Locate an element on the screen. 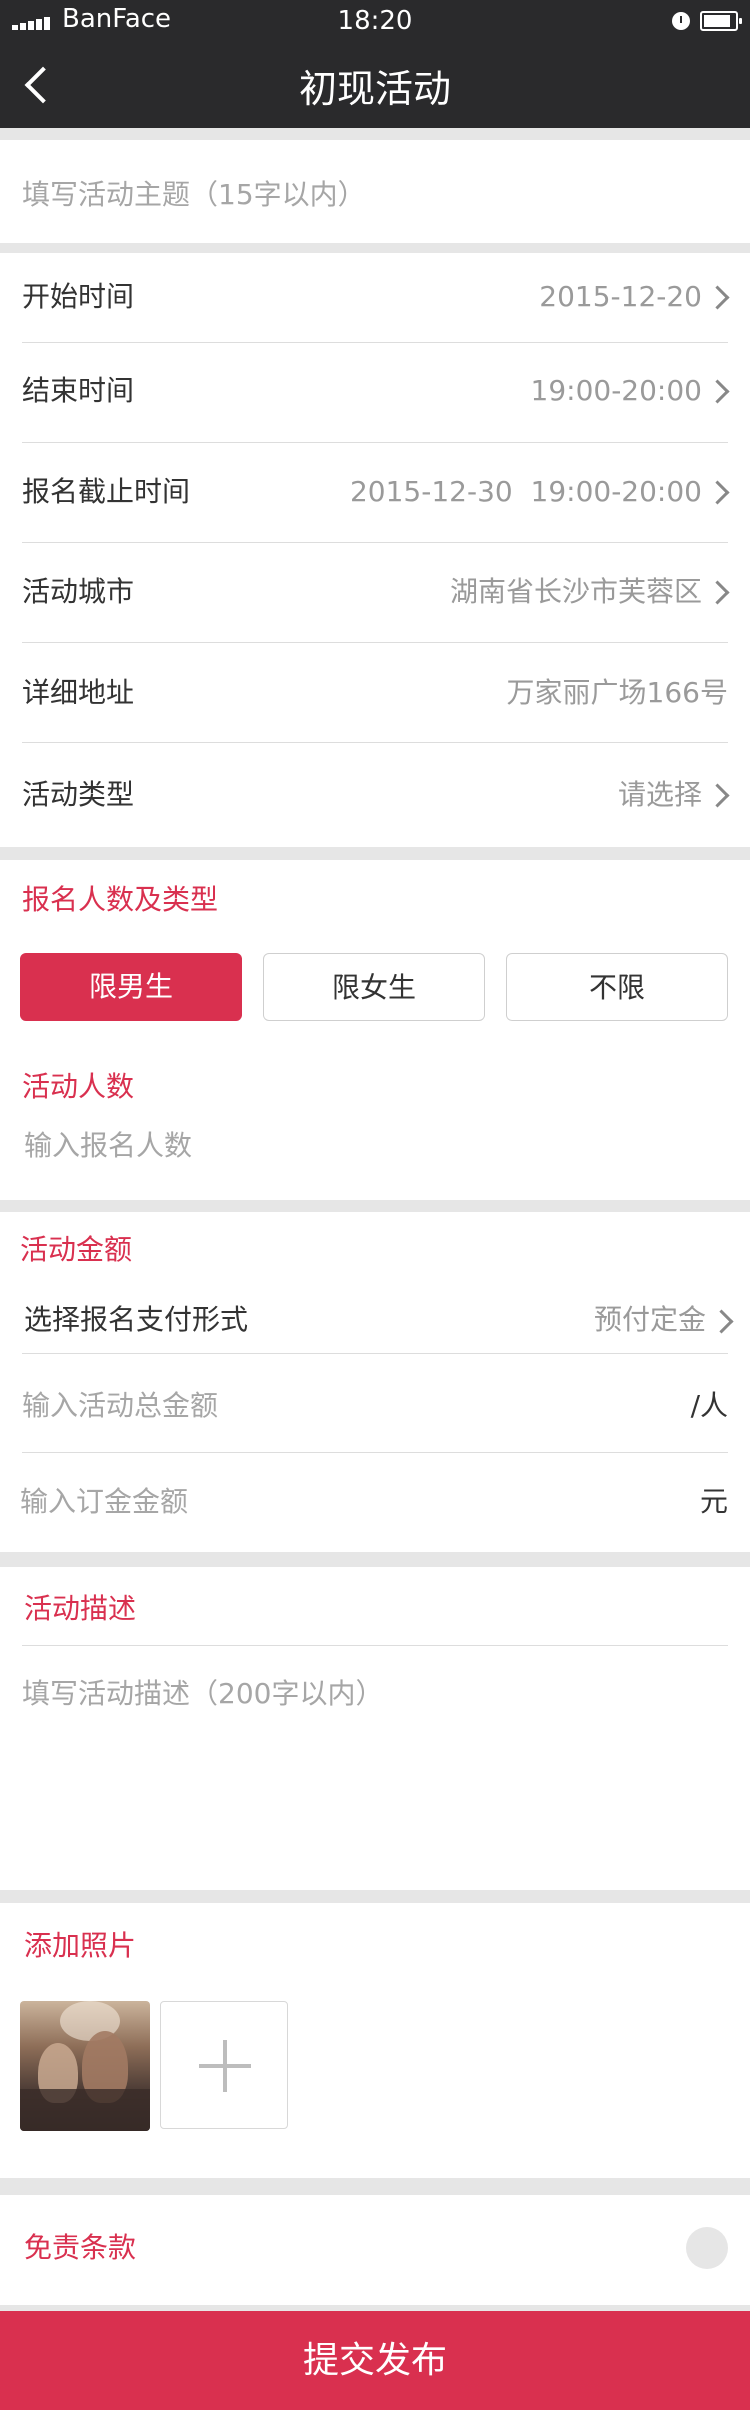  option-male-only: 限男生 is located at coordinates (131, 987).